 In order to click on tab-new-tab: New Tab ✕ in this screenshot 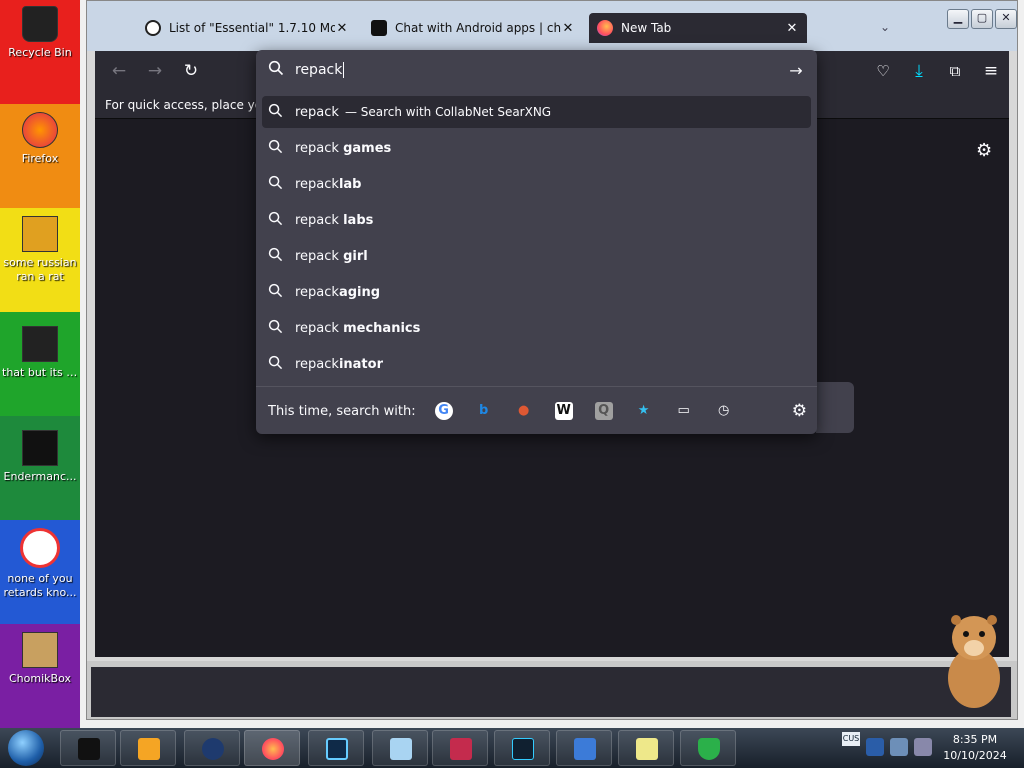, I will do `click(698, 28)`.